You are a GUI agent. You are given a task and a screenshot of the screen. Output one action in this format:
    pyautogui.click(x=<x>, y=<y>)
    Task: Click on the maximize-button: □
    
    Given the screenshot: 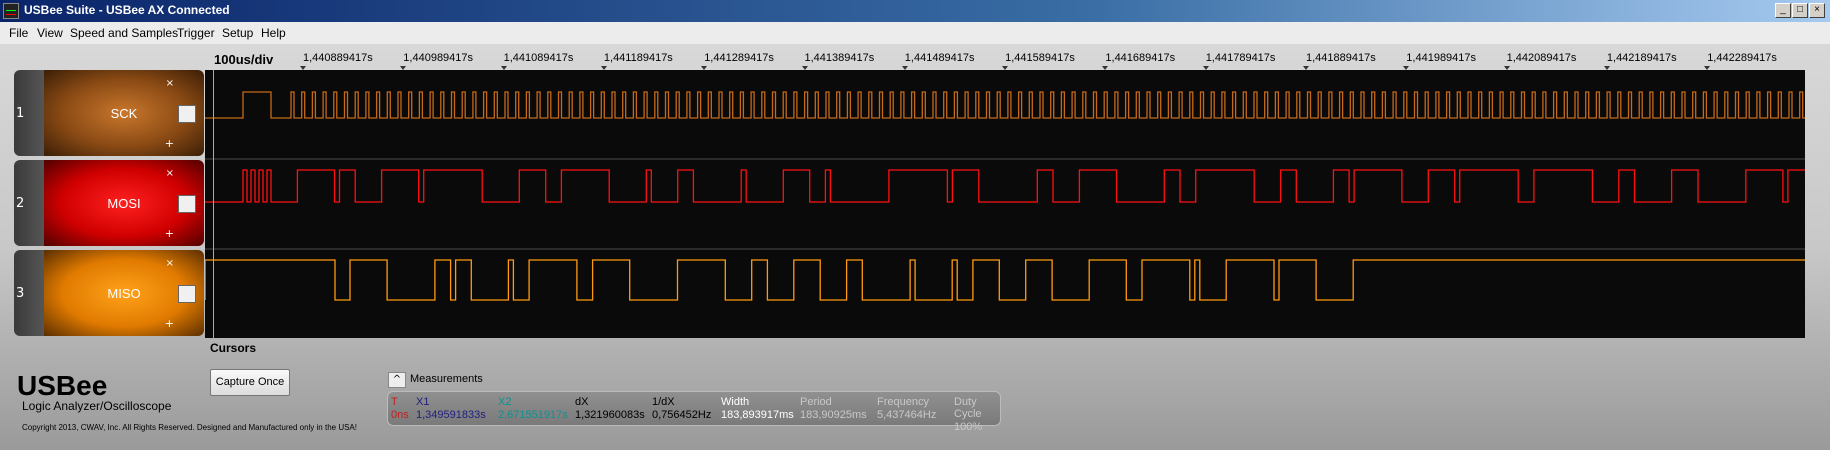 What is the action you would take?
    pyautogui.click(x=1800, y=10)
    